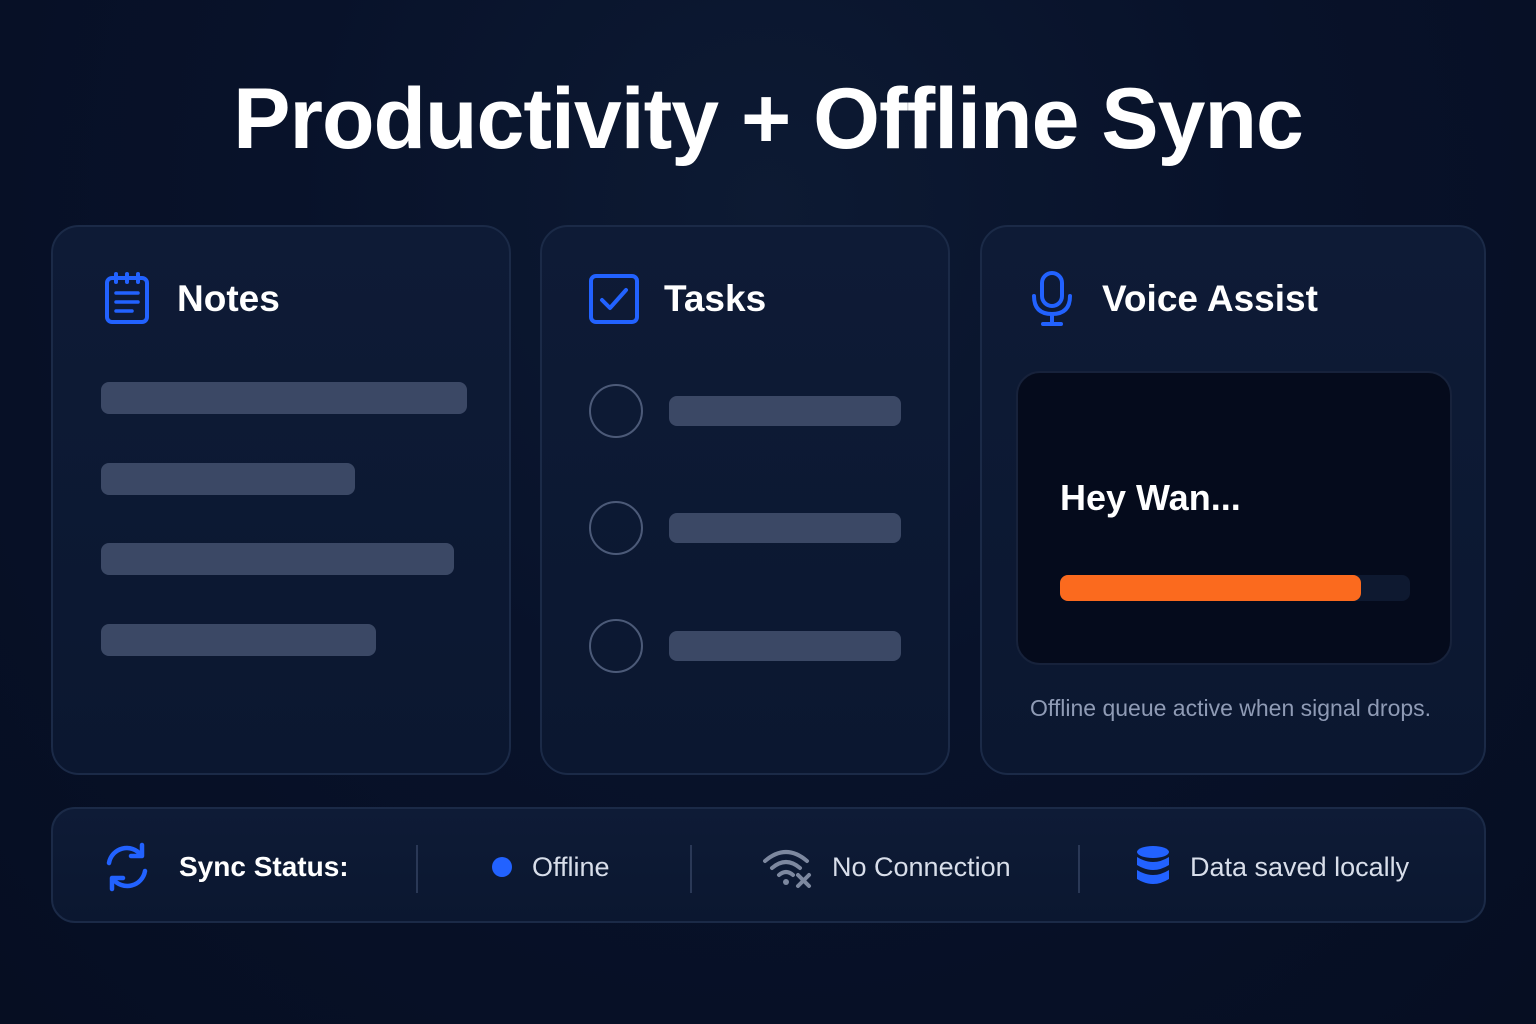 The height and width of the screenshot is (1024, 1536). I want to click on notepad-icon, so click(127, 298).